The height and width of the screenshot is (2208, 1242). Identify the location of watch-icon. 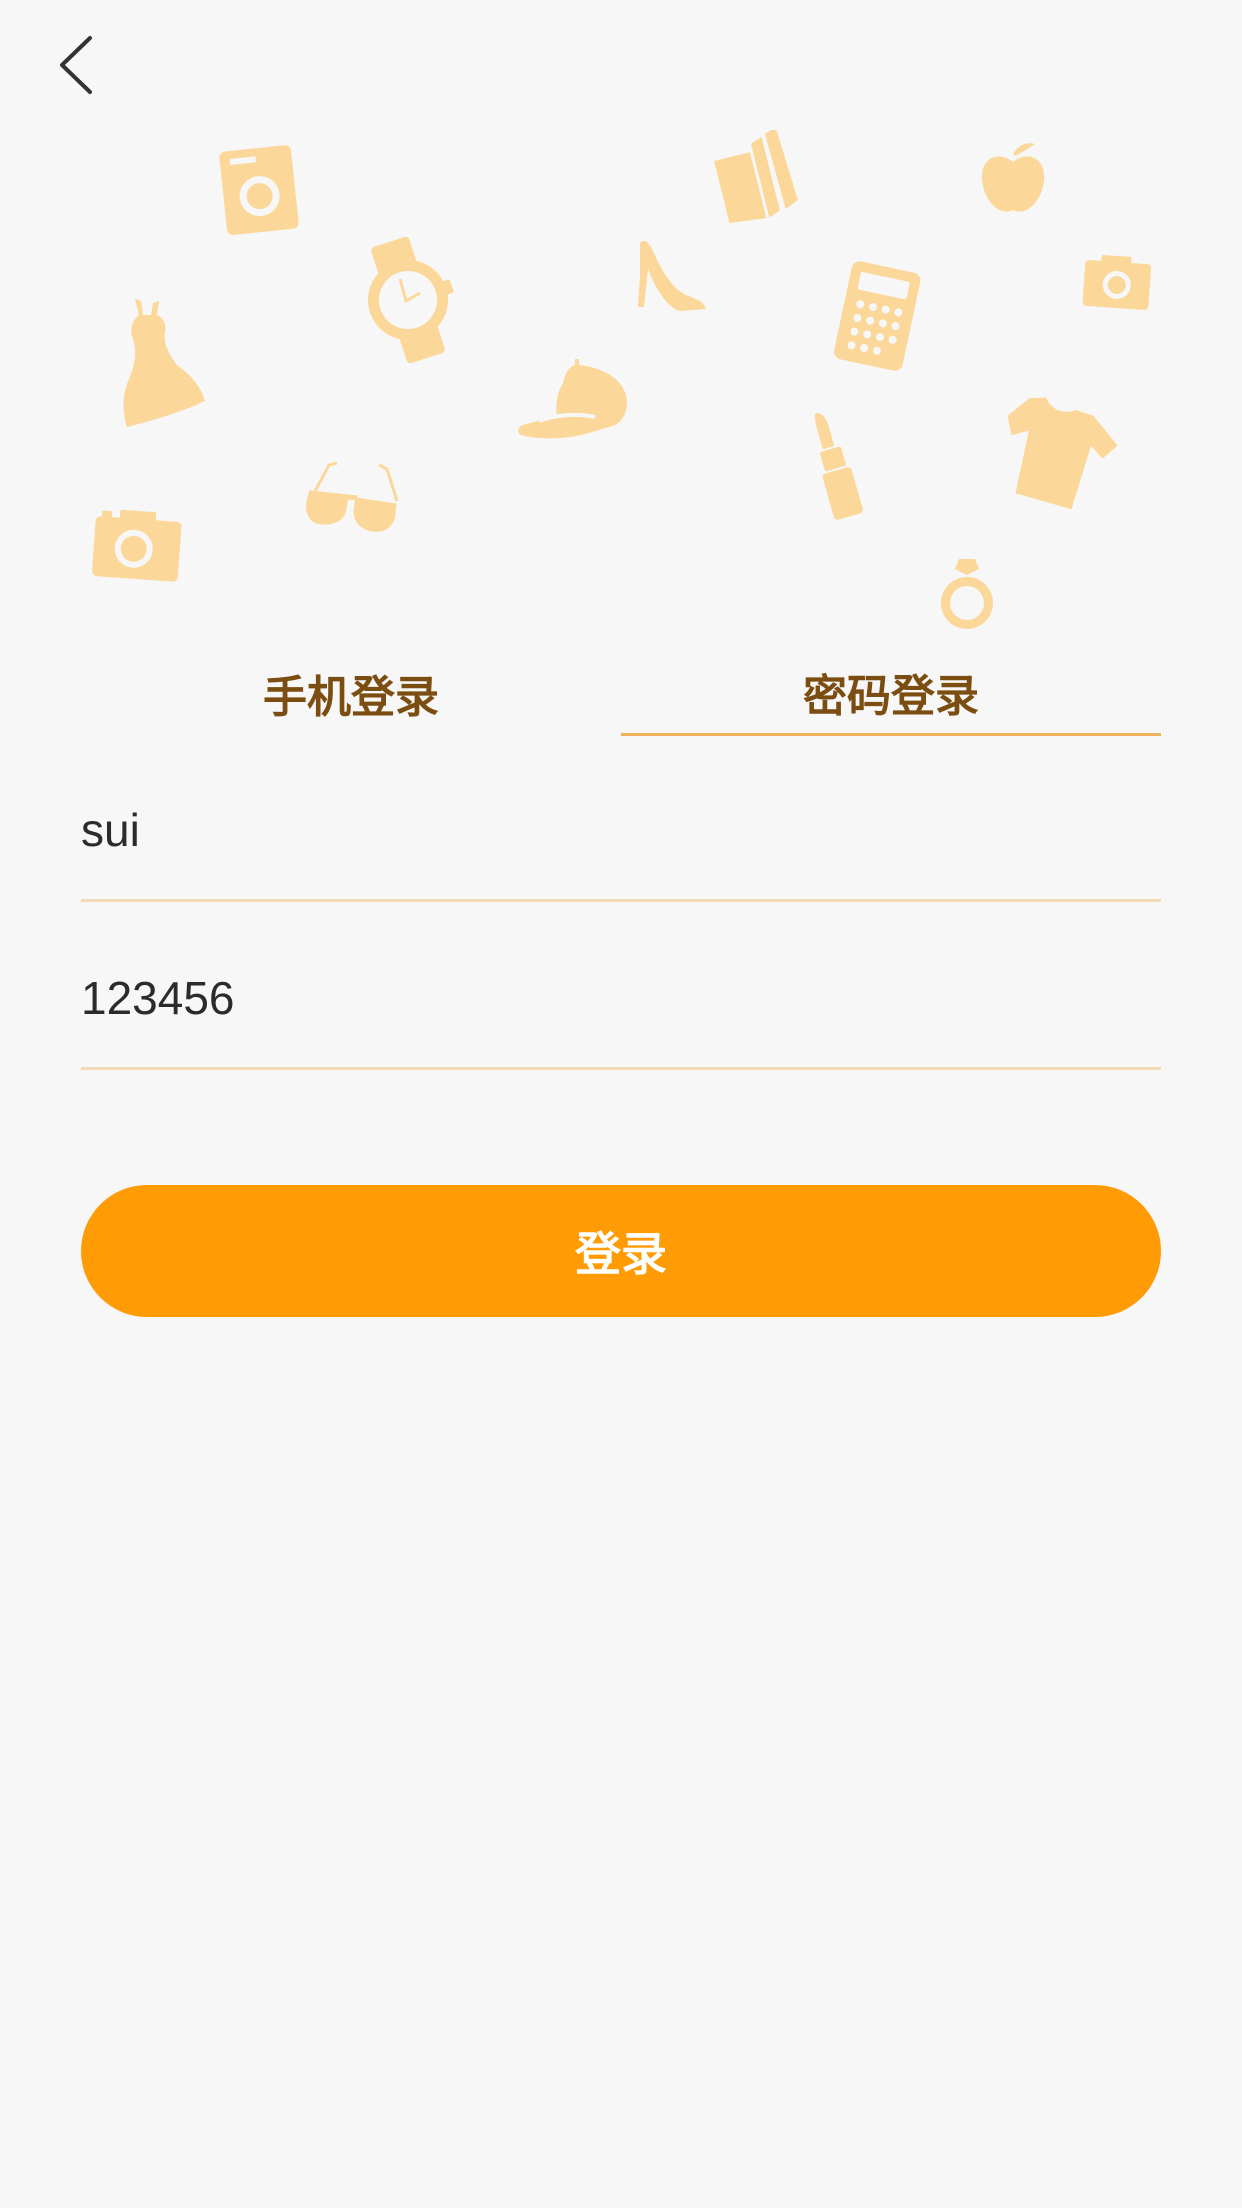
(411, 300).